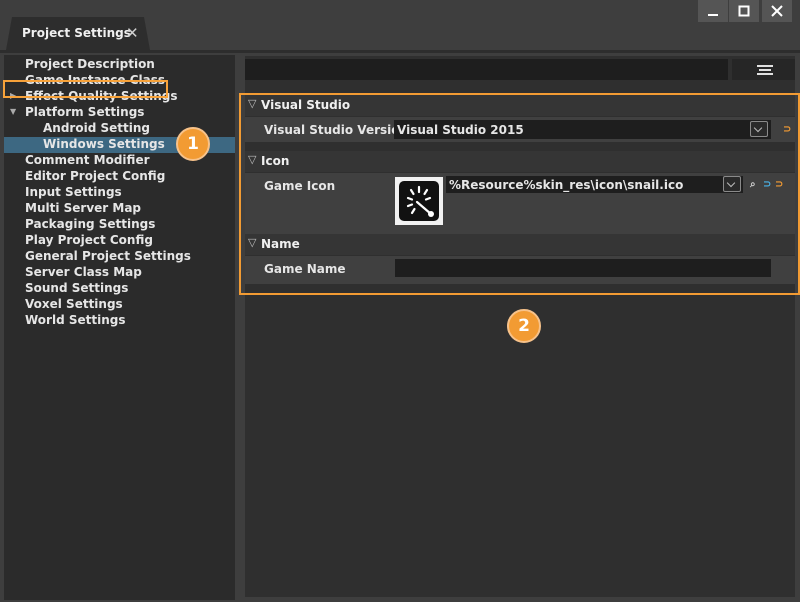  What do you see at coordinates (85, 112) in the screenshot?
I see `tree-item-label: Platform Settings` at bounding box center [85, 112].